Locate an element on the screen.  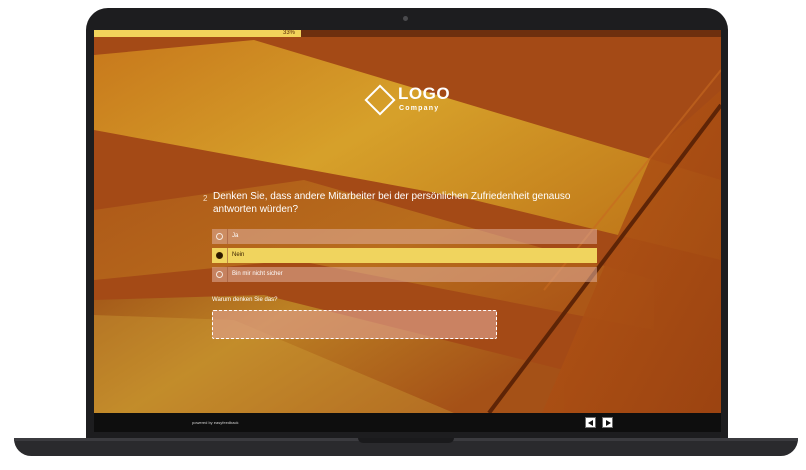
question-number: 2 is located at coordinates (205, 198).